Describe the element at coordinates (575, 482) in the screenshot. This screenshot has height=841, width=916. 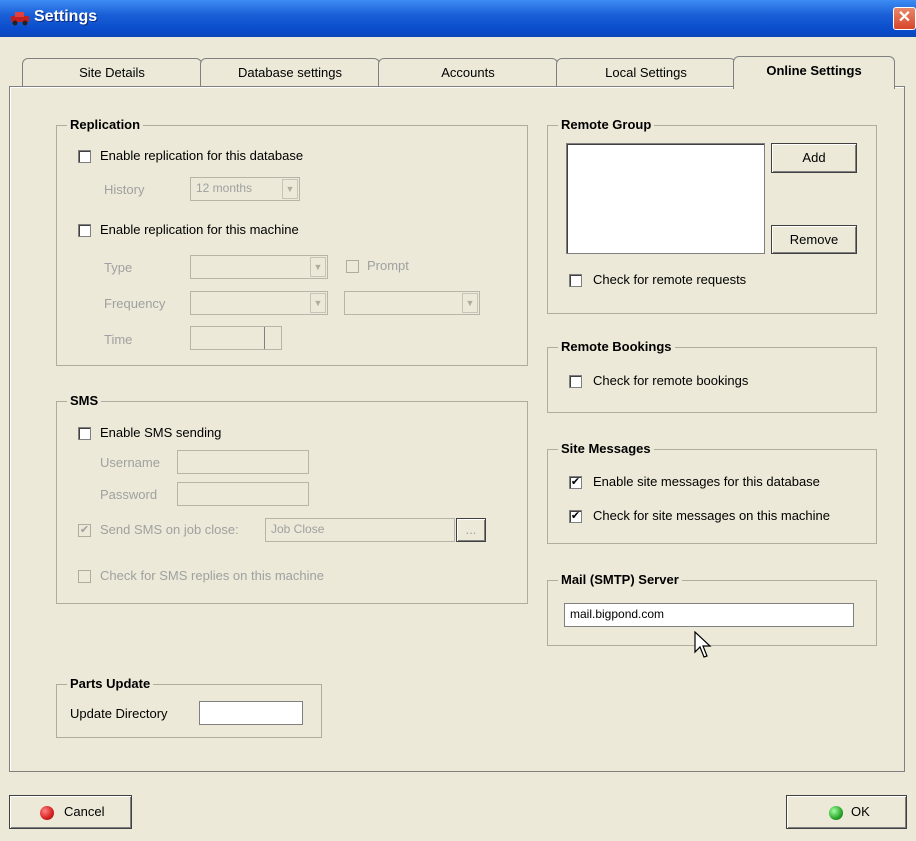
I see `enable-site-messages-db-checkbox: ✔` at that location.